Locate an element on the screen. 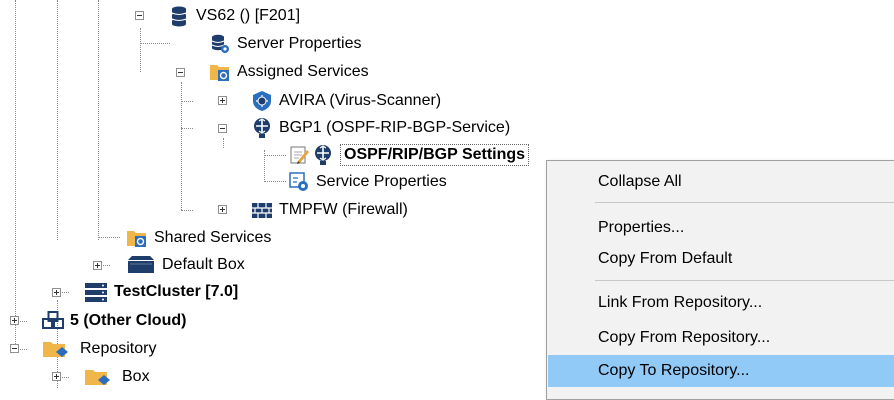 This screenshot has height=400, width=894. tree-node-shared-services: Shared Services is located at coordinates (198, 238).